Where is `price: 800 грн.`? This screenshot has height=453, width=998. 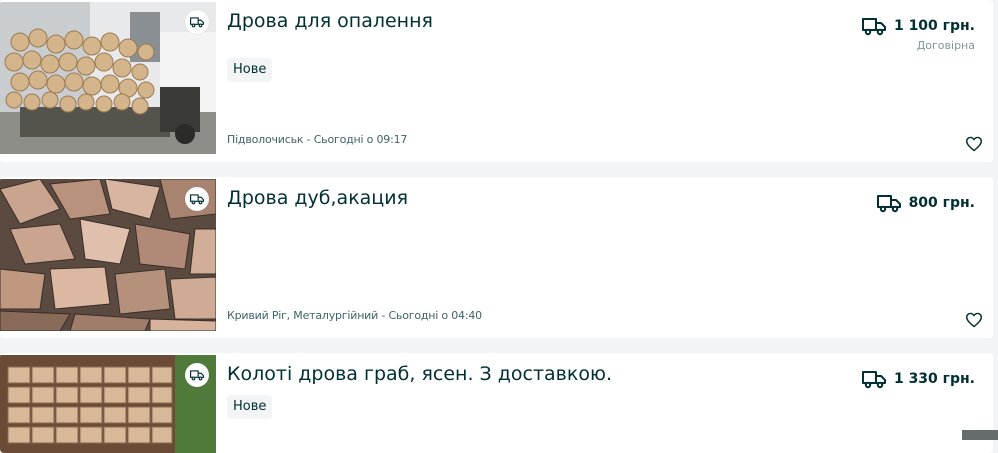
price: 800 грн. is located at coordinates (941, 203).